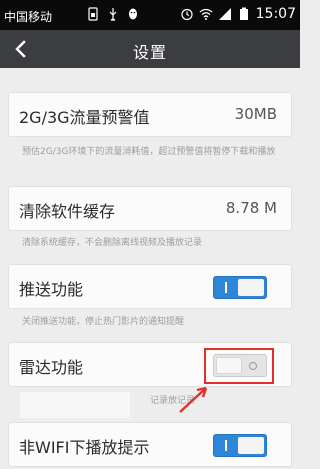 The image size is (320, 469). What do you see at coordinates (255, 114) in the screenshot?
I see `traffic-warning-value: 30MB` at bounding box center [255, 114].